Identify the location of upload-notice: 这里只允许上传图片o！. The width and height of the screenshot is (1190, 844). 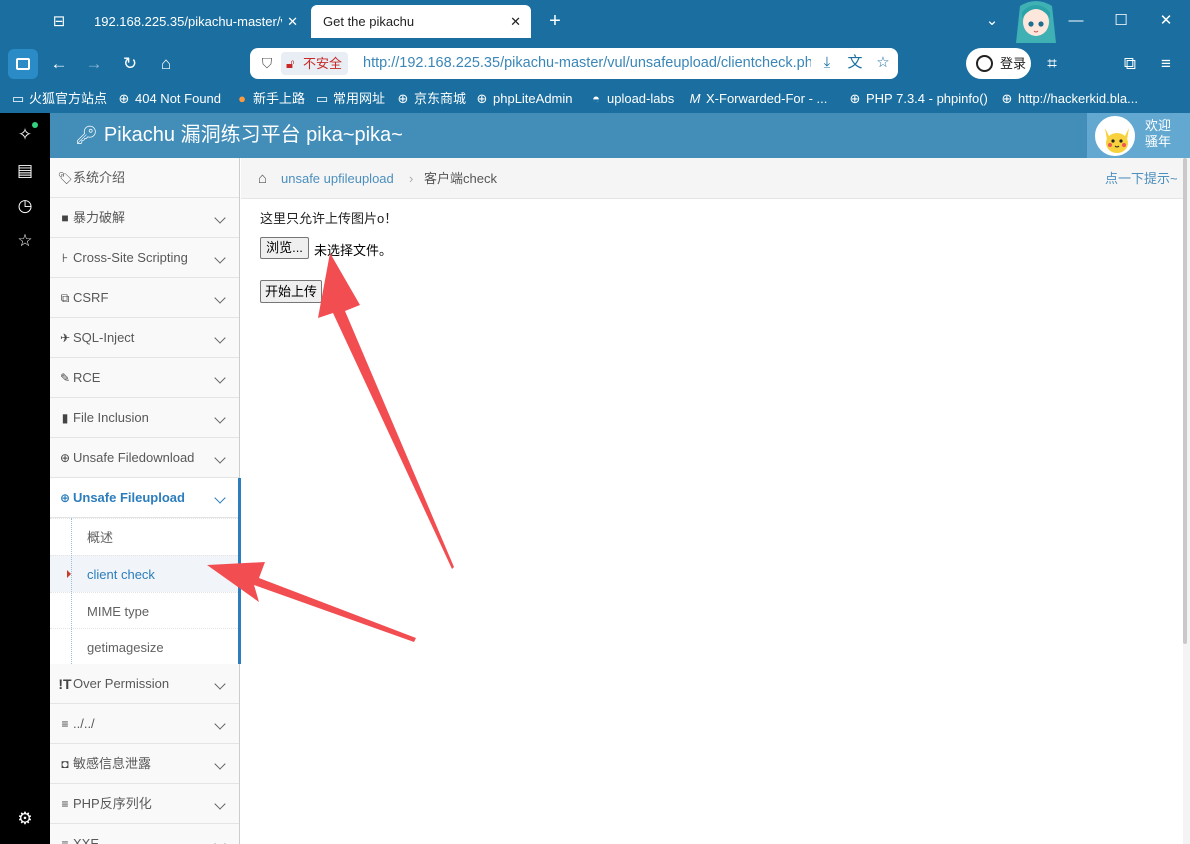
(329, 218).